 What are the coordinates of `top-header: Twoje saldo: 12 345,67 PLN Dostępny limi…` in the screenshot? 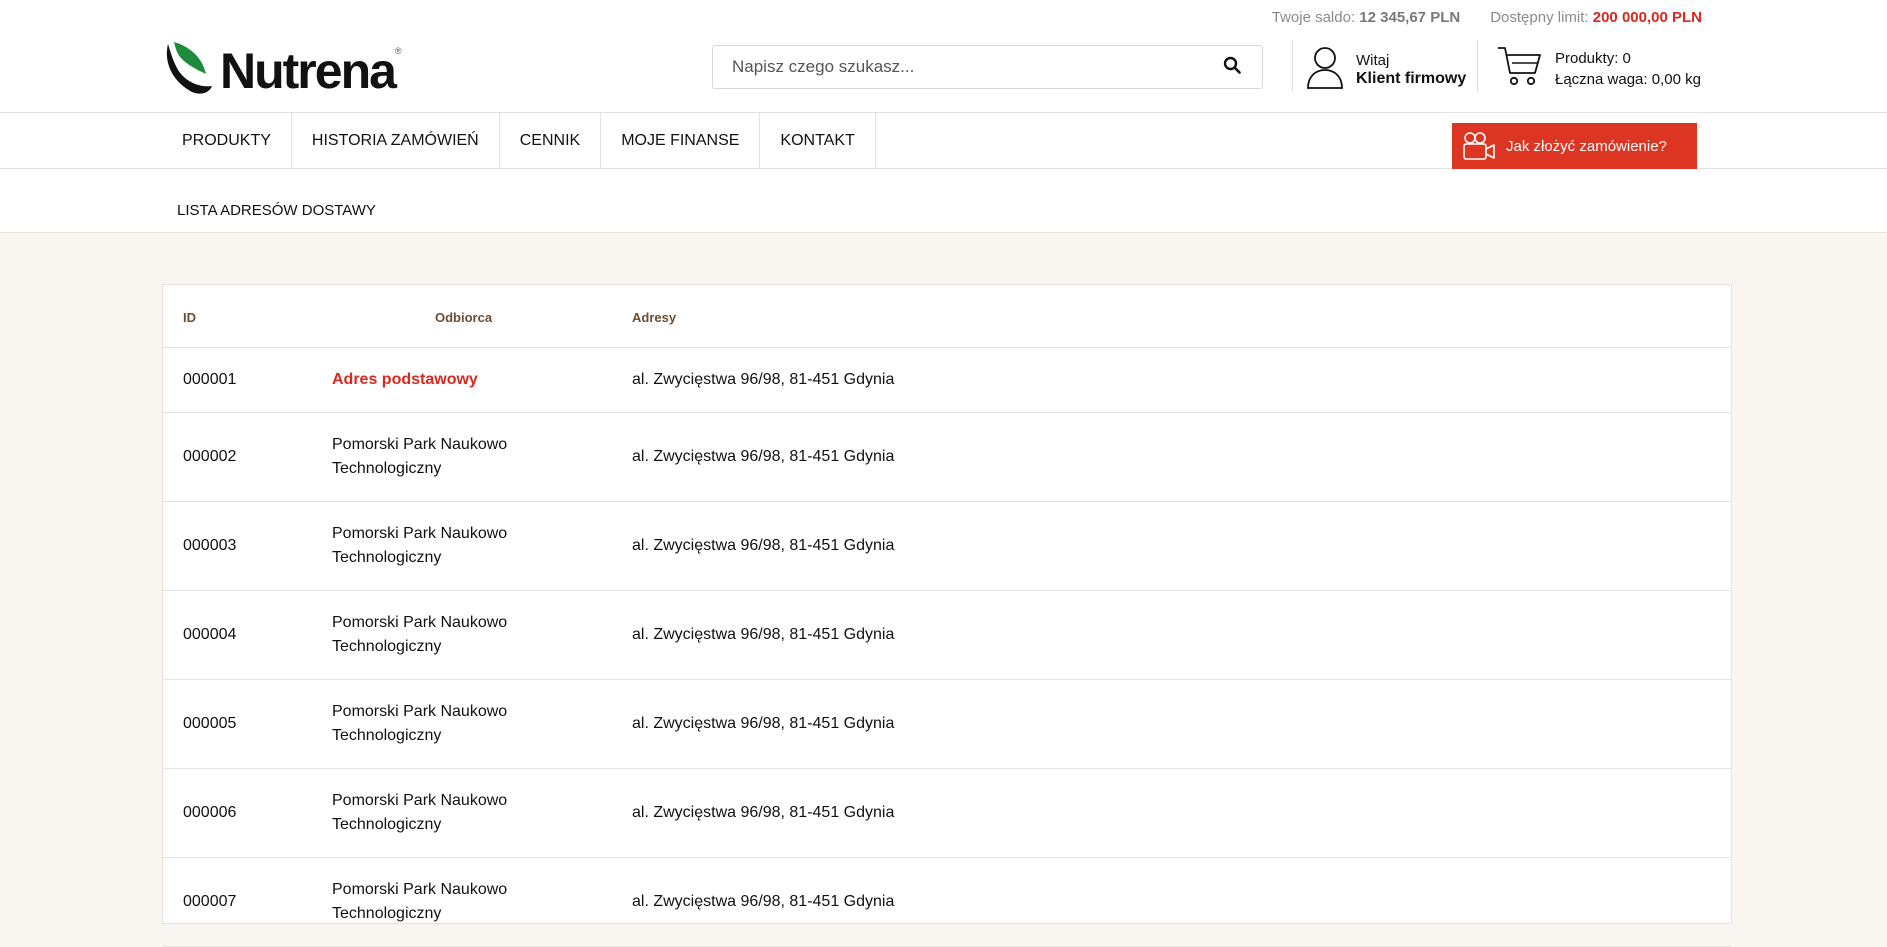 It's located at (943, 56).